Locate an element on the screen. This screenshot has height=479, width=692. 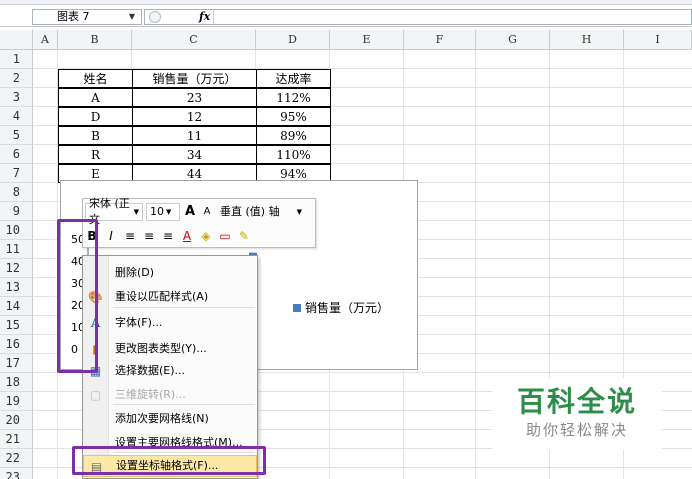
table-cell: 11 is located at coordinates (194, 135).